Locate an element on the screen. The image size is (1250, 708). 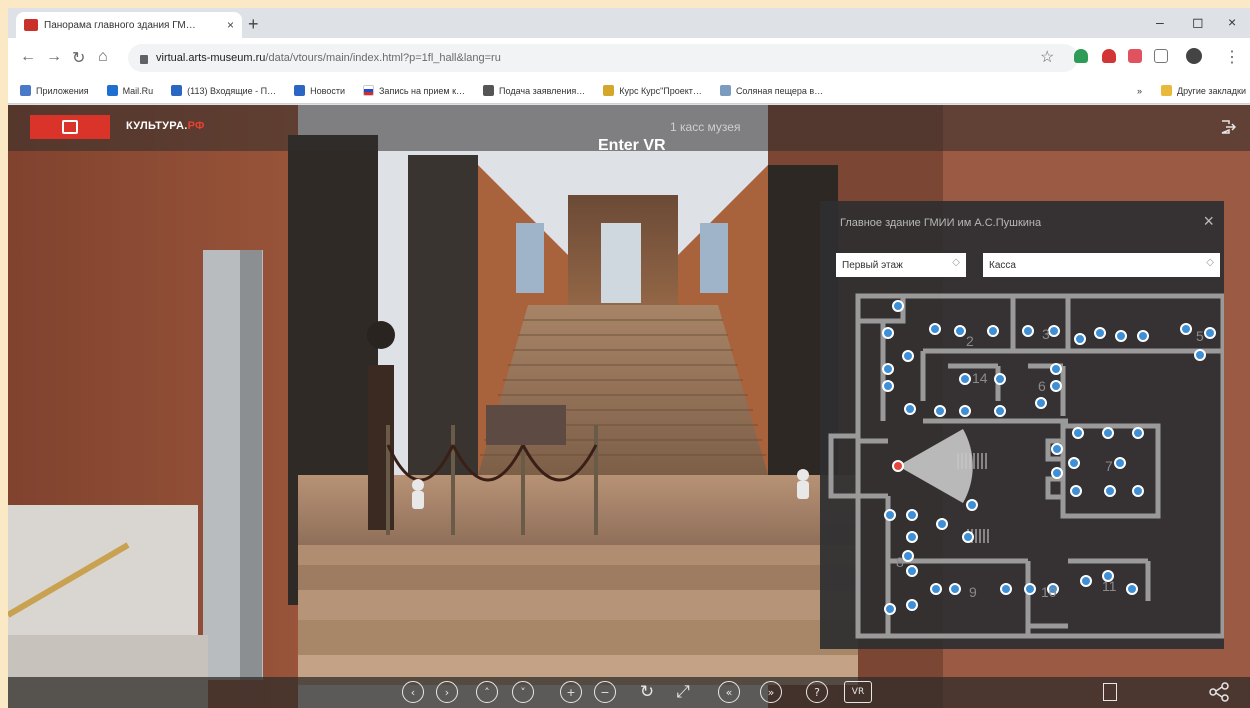
bookmark-item: Приложения is located at coordinates (54, 90).